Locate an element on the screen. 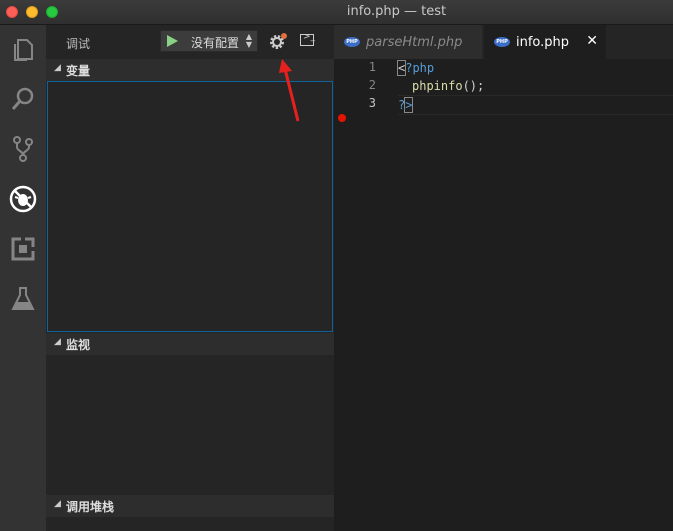  debug-config-select: 没有配置 ▲ ▼ is located at coordinates (209, 41).